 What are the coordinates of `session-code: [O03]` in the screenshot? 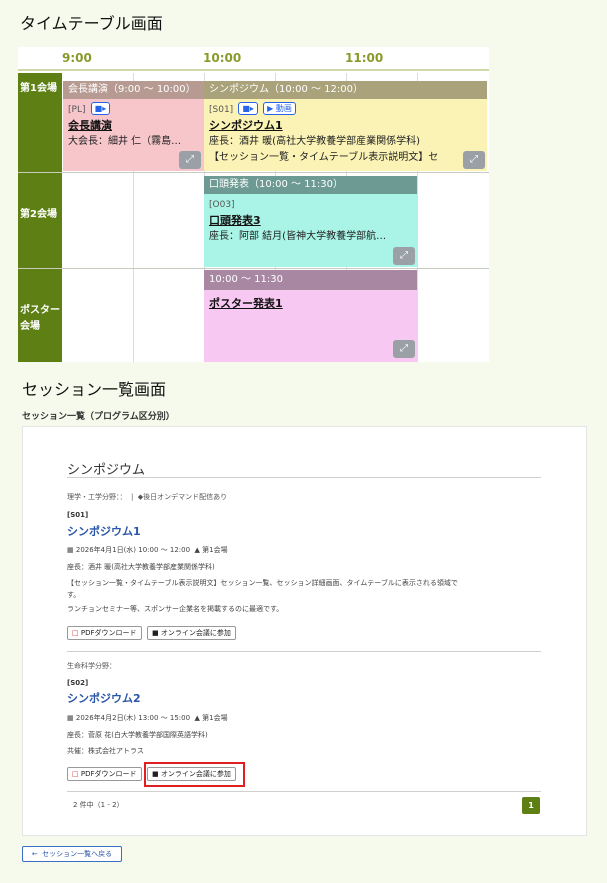 It's located at (222, 205).